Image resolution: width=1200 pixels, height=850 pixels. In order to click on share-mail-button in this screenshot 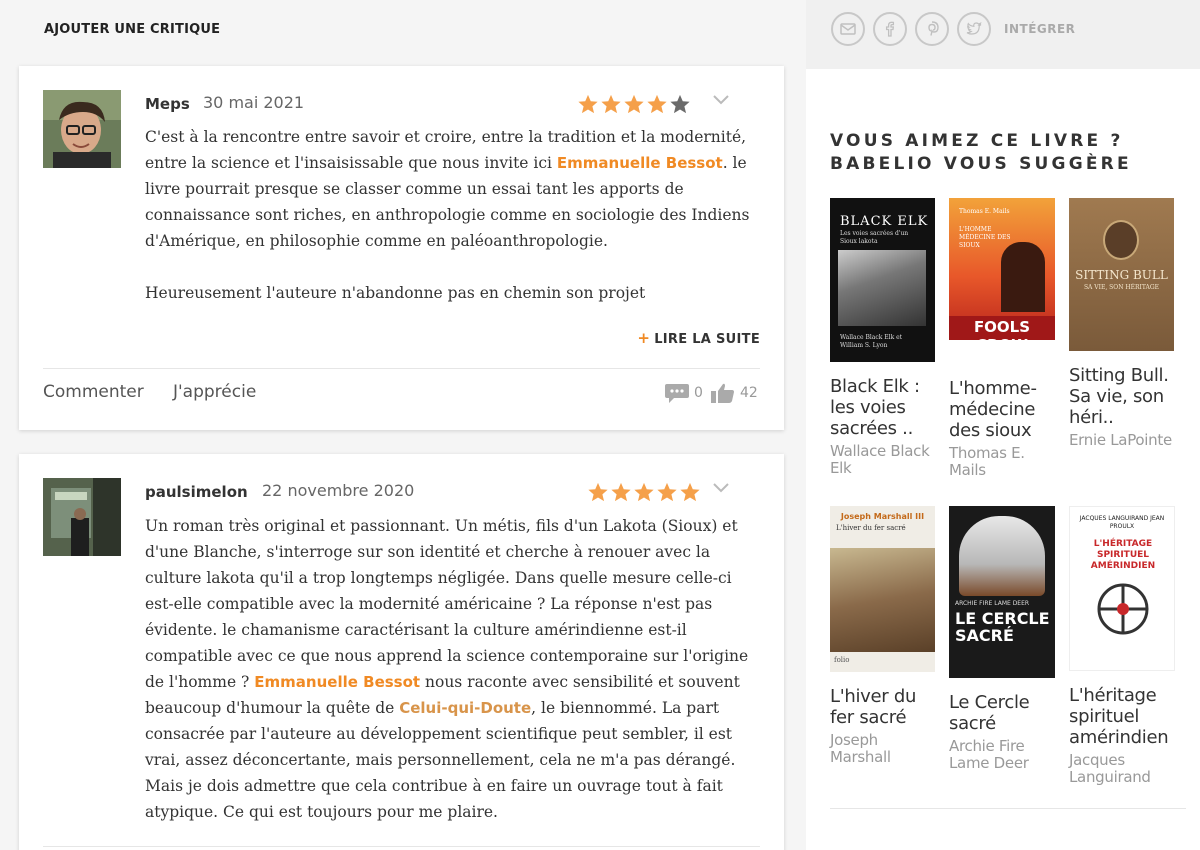, I will do `click(848, 29)`.